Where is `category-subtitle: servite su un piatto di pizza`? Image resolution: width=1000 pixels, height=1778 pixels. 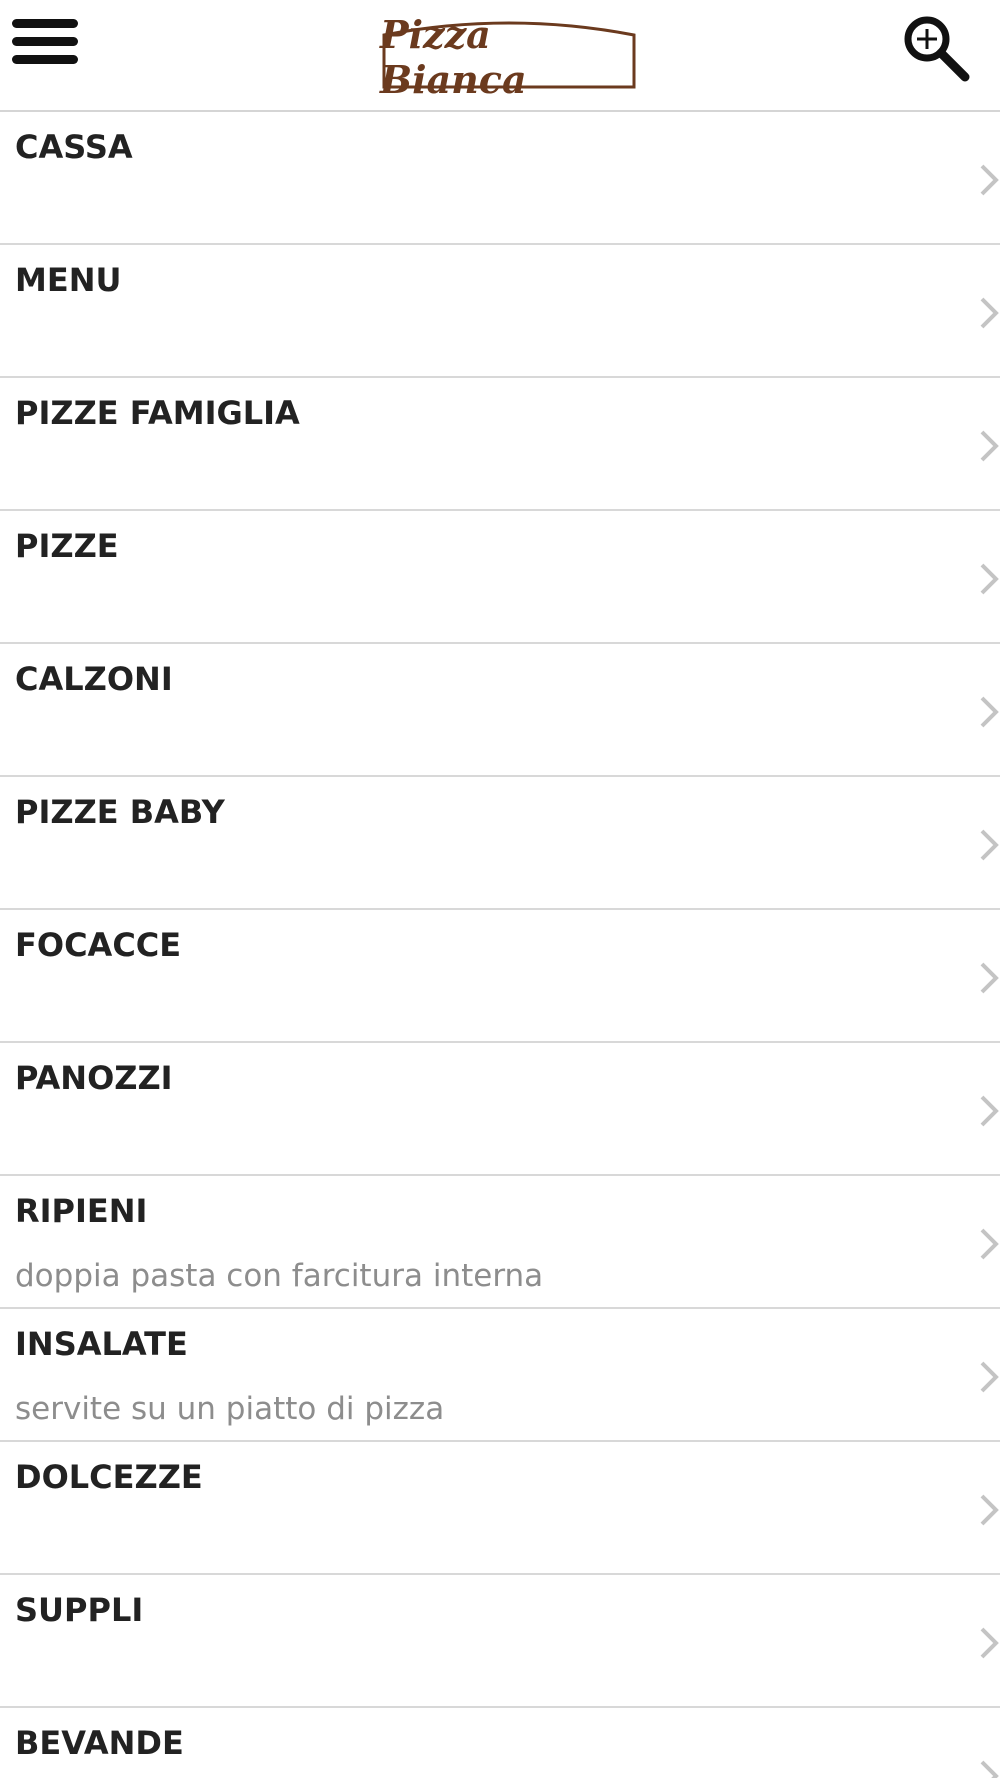 category-subtitle: servite su un piatto di pizza is located at coordinates (230, 1409).